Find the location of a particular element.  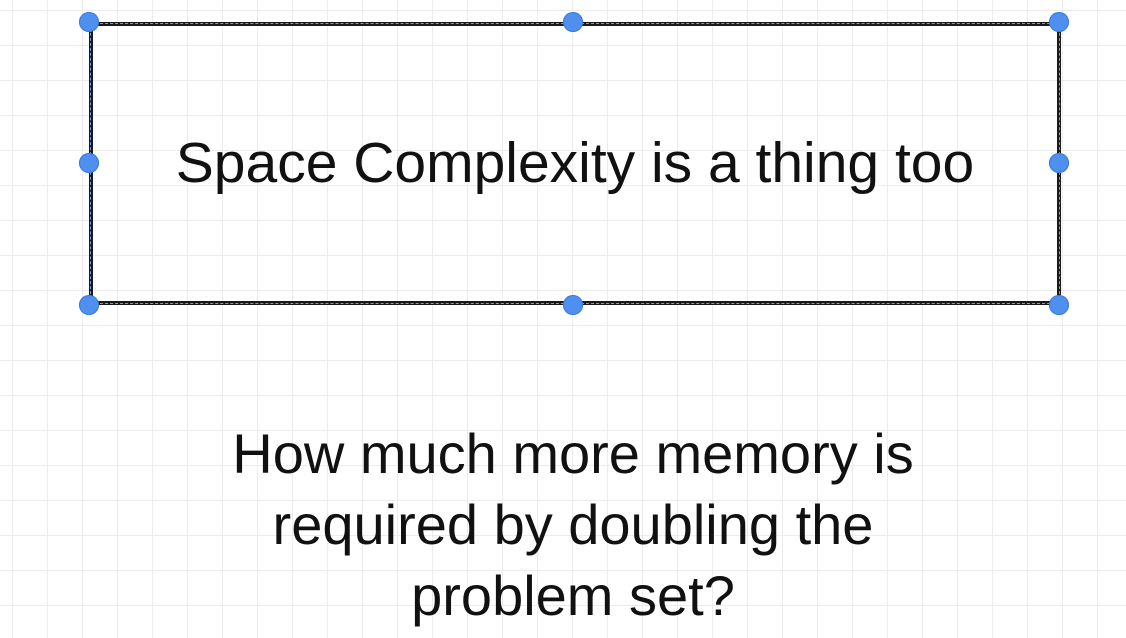

resize-handle-bottom-right is located at coordinates (1059, 305).